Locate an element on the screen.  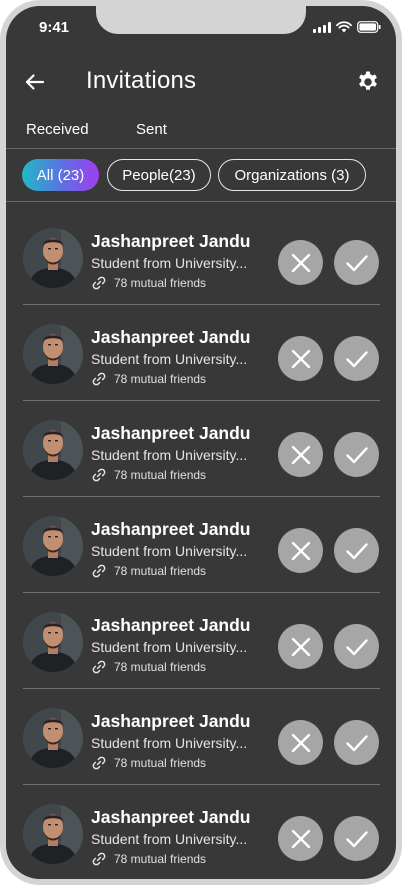
status-icons is located at coordinates (347, 27).